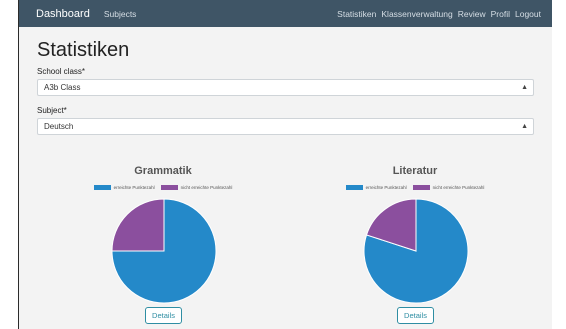  What do you see at coordinates (285, 126) in the screenshot?
I see `subject-select: Deutsch ▲︎` at bounding box center [285, 126].